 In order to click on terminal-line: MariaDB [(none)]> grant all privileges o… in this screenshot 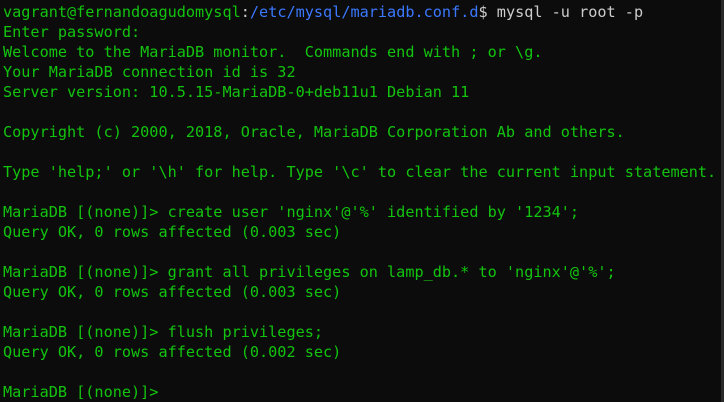, I will do `click(309, 272)`.